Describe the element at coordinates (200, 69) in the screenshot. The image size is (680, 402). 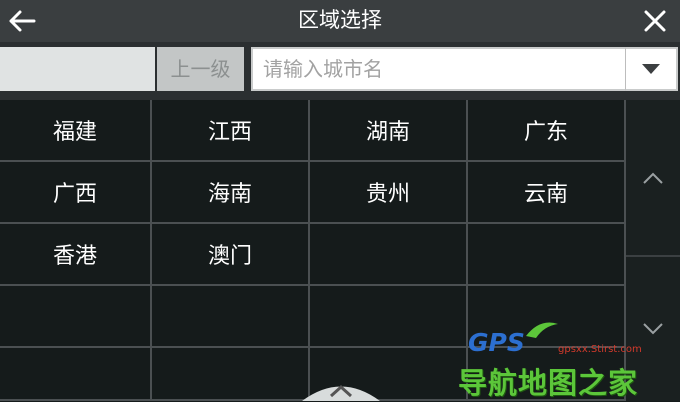
I see `up-level-button: 上一级` at that location.